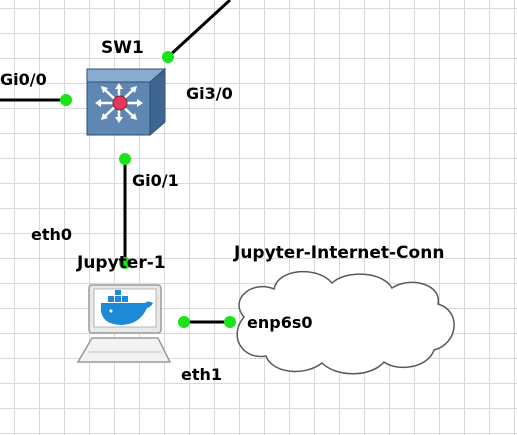 The height and width of the screenshot is (435, 517). Describe the element at coordinates (230, 322) in the screenshot. I see `port-dot-enp6s0` at that location.